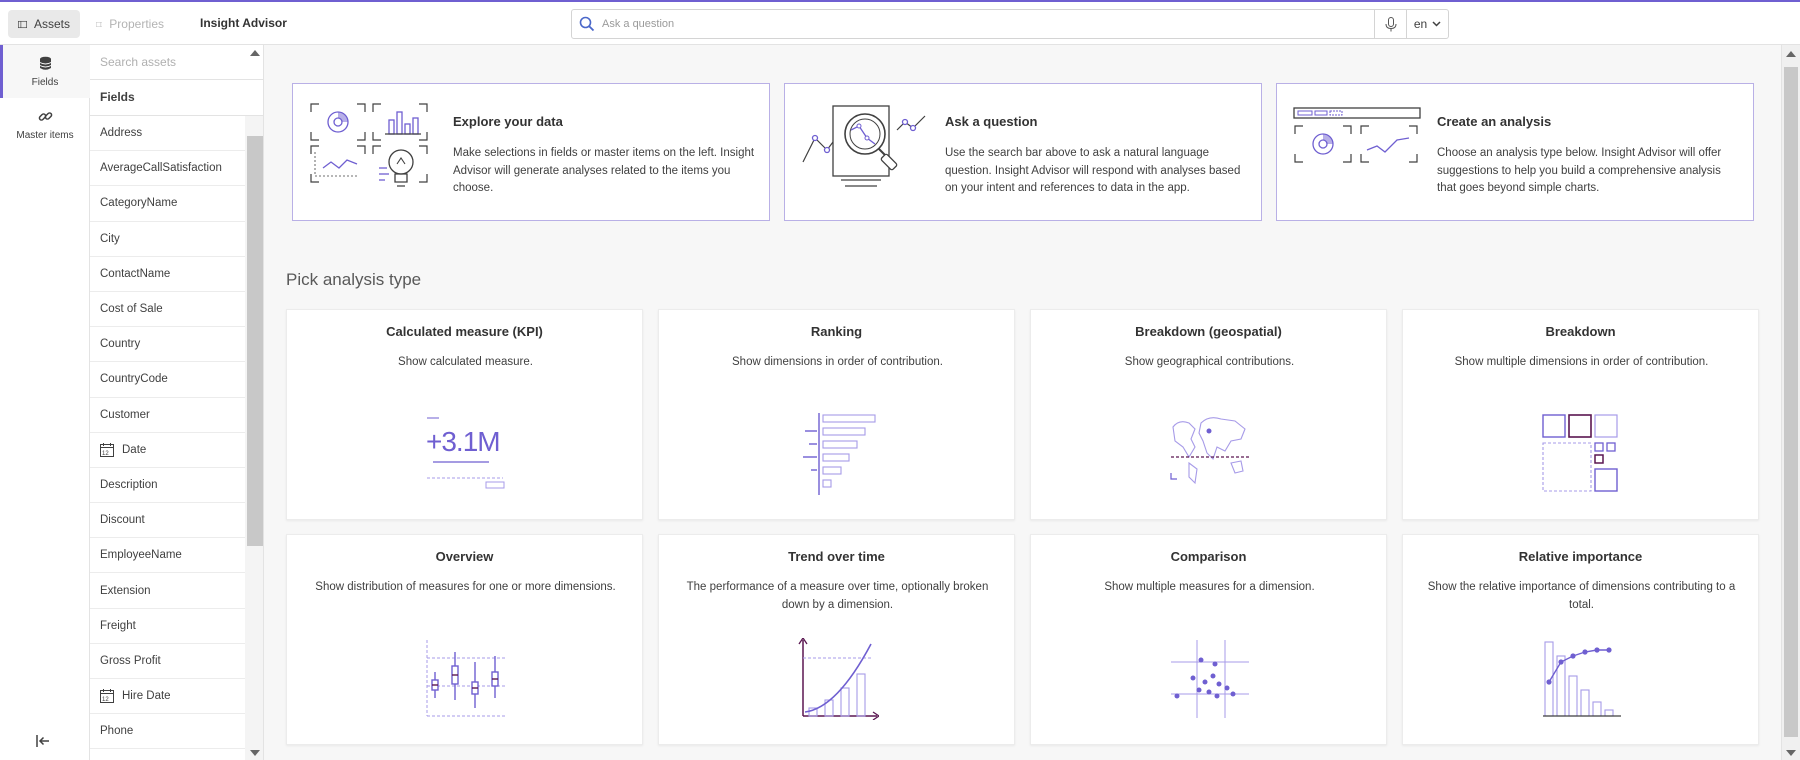  I want to click on field-item: City, so click(167, 239).